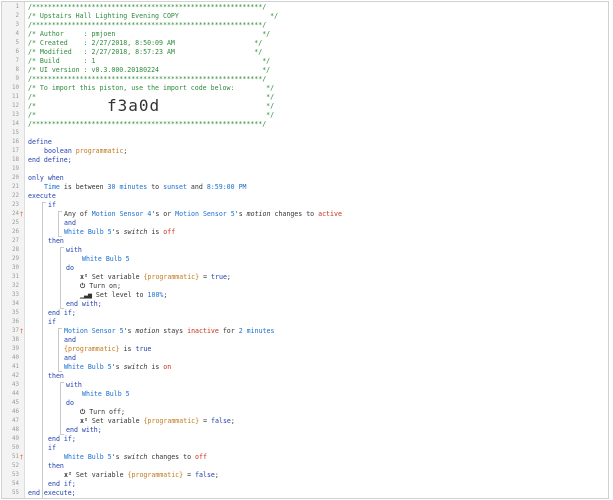 This screenshot has width=613, height=500. What do you see at coordinates (107, 349) in the screenshot?
I see `condition: {programmatic} is true` at bounding box center [107, 349].